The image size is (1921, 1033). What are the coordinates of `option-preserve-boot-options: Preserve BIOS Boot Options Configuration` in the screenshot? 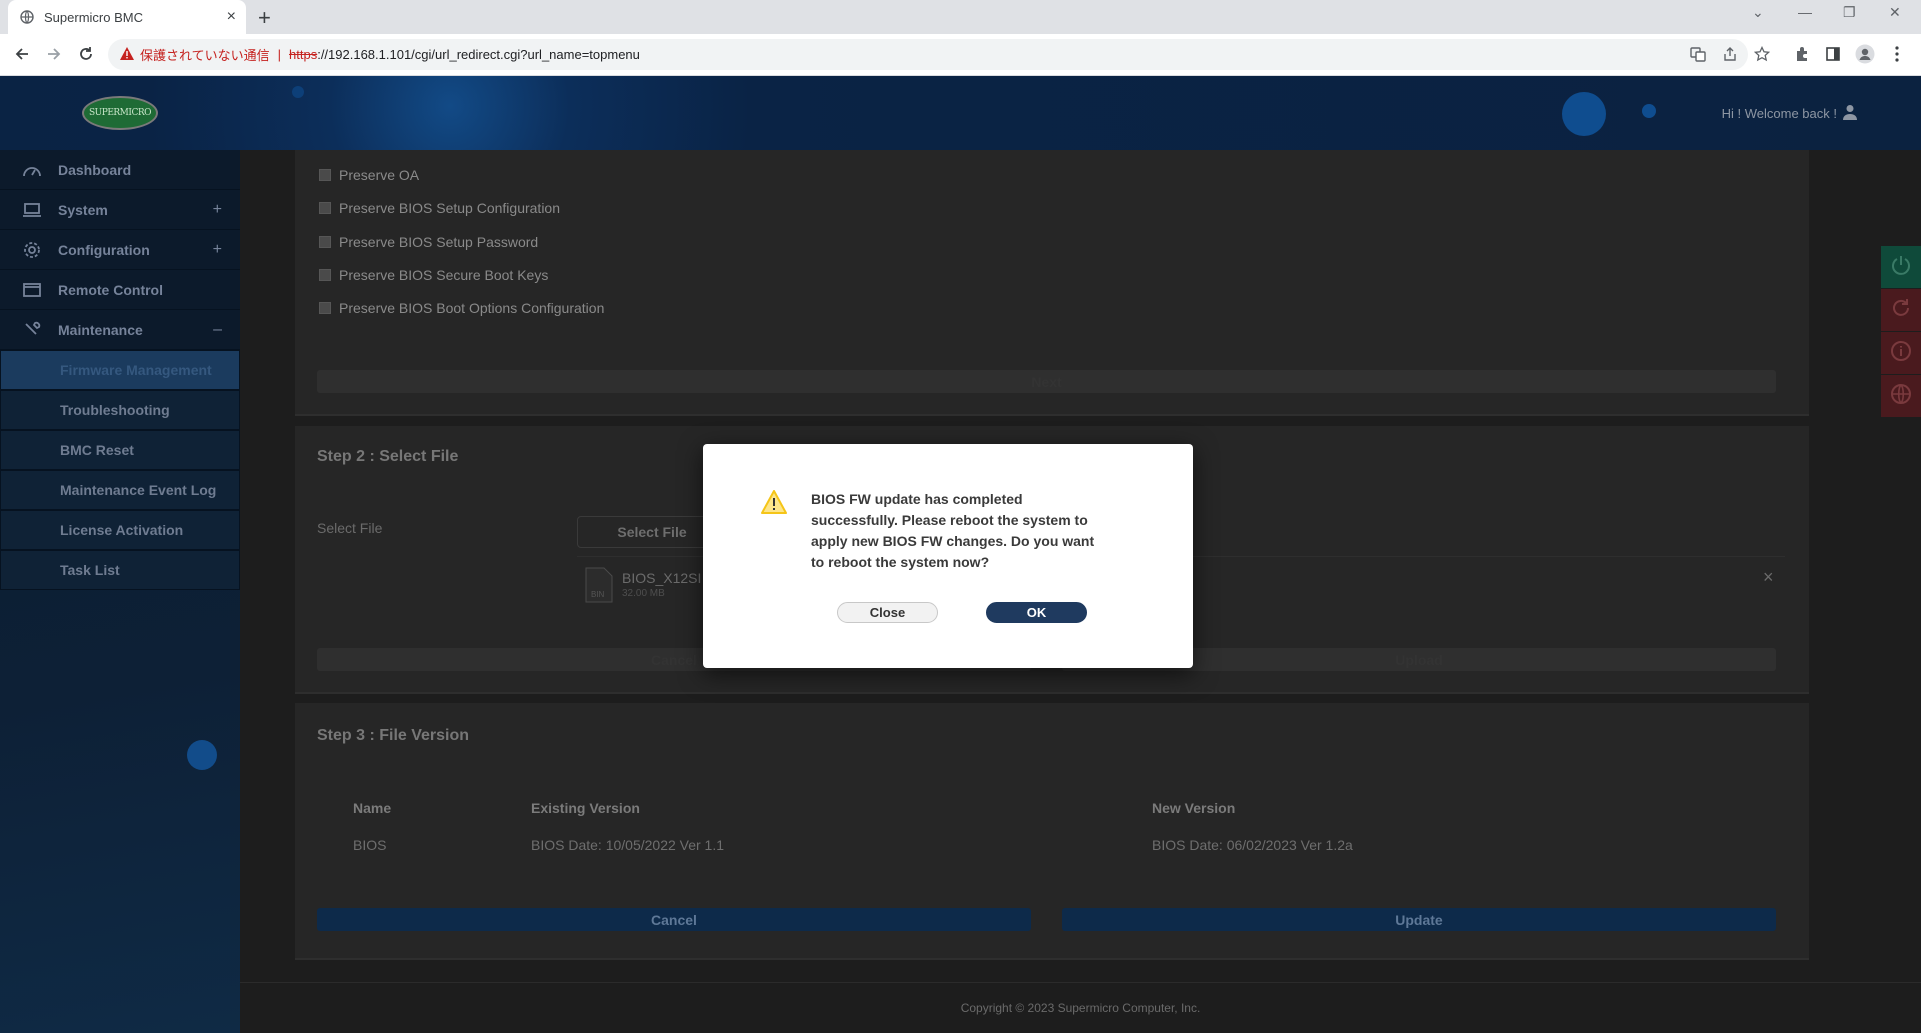 It's located at (461, 308).